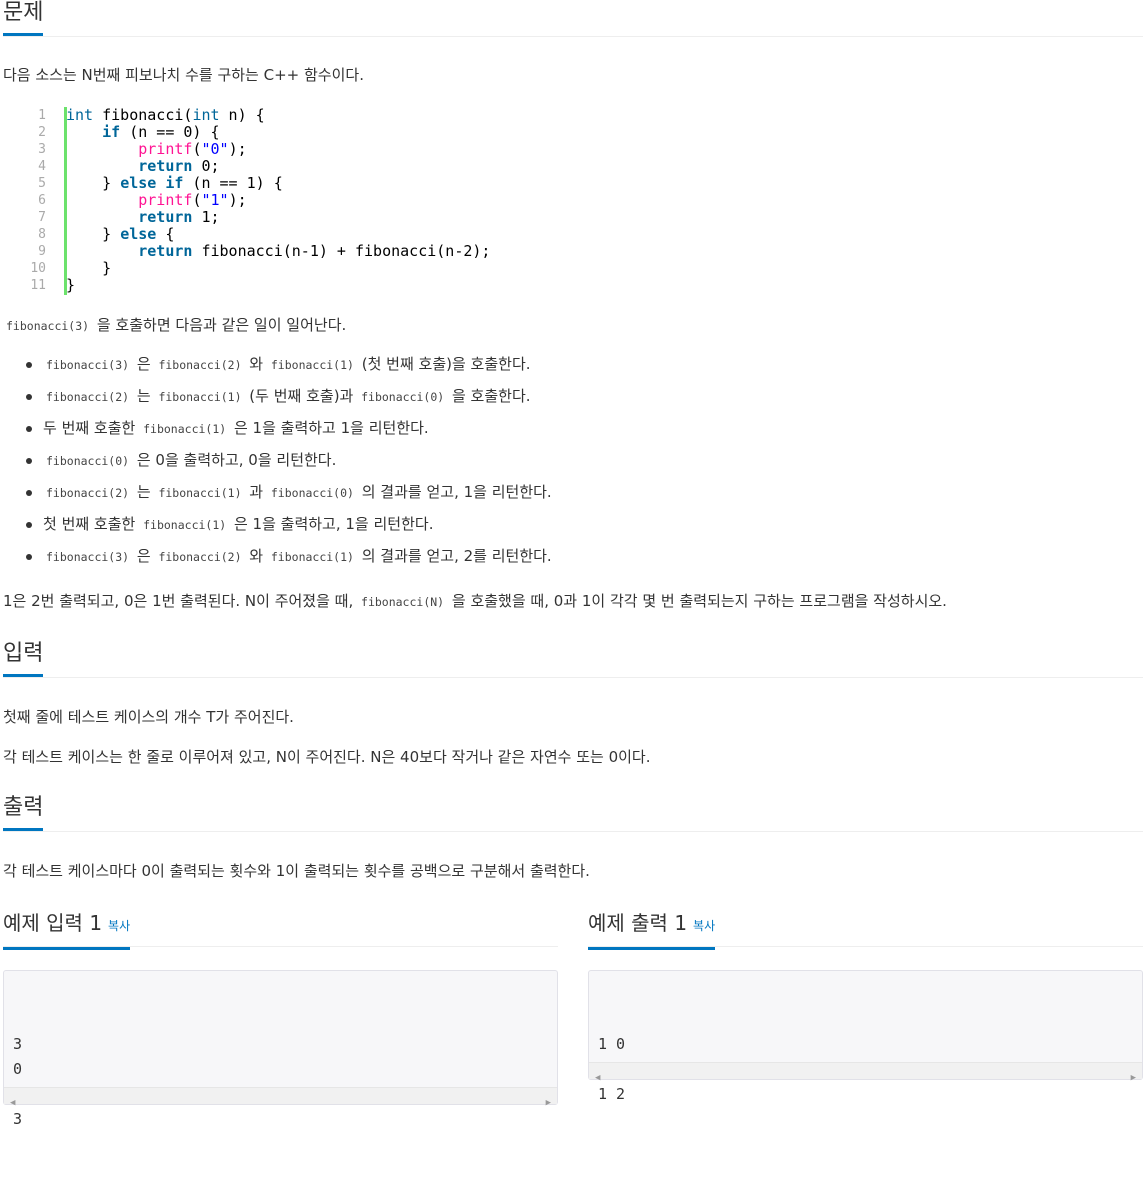  Describe the element at coordinates (865, 1036) in the screenshot. I see `sample-output-box: 1 00 11 2 ◀▶` at that location.